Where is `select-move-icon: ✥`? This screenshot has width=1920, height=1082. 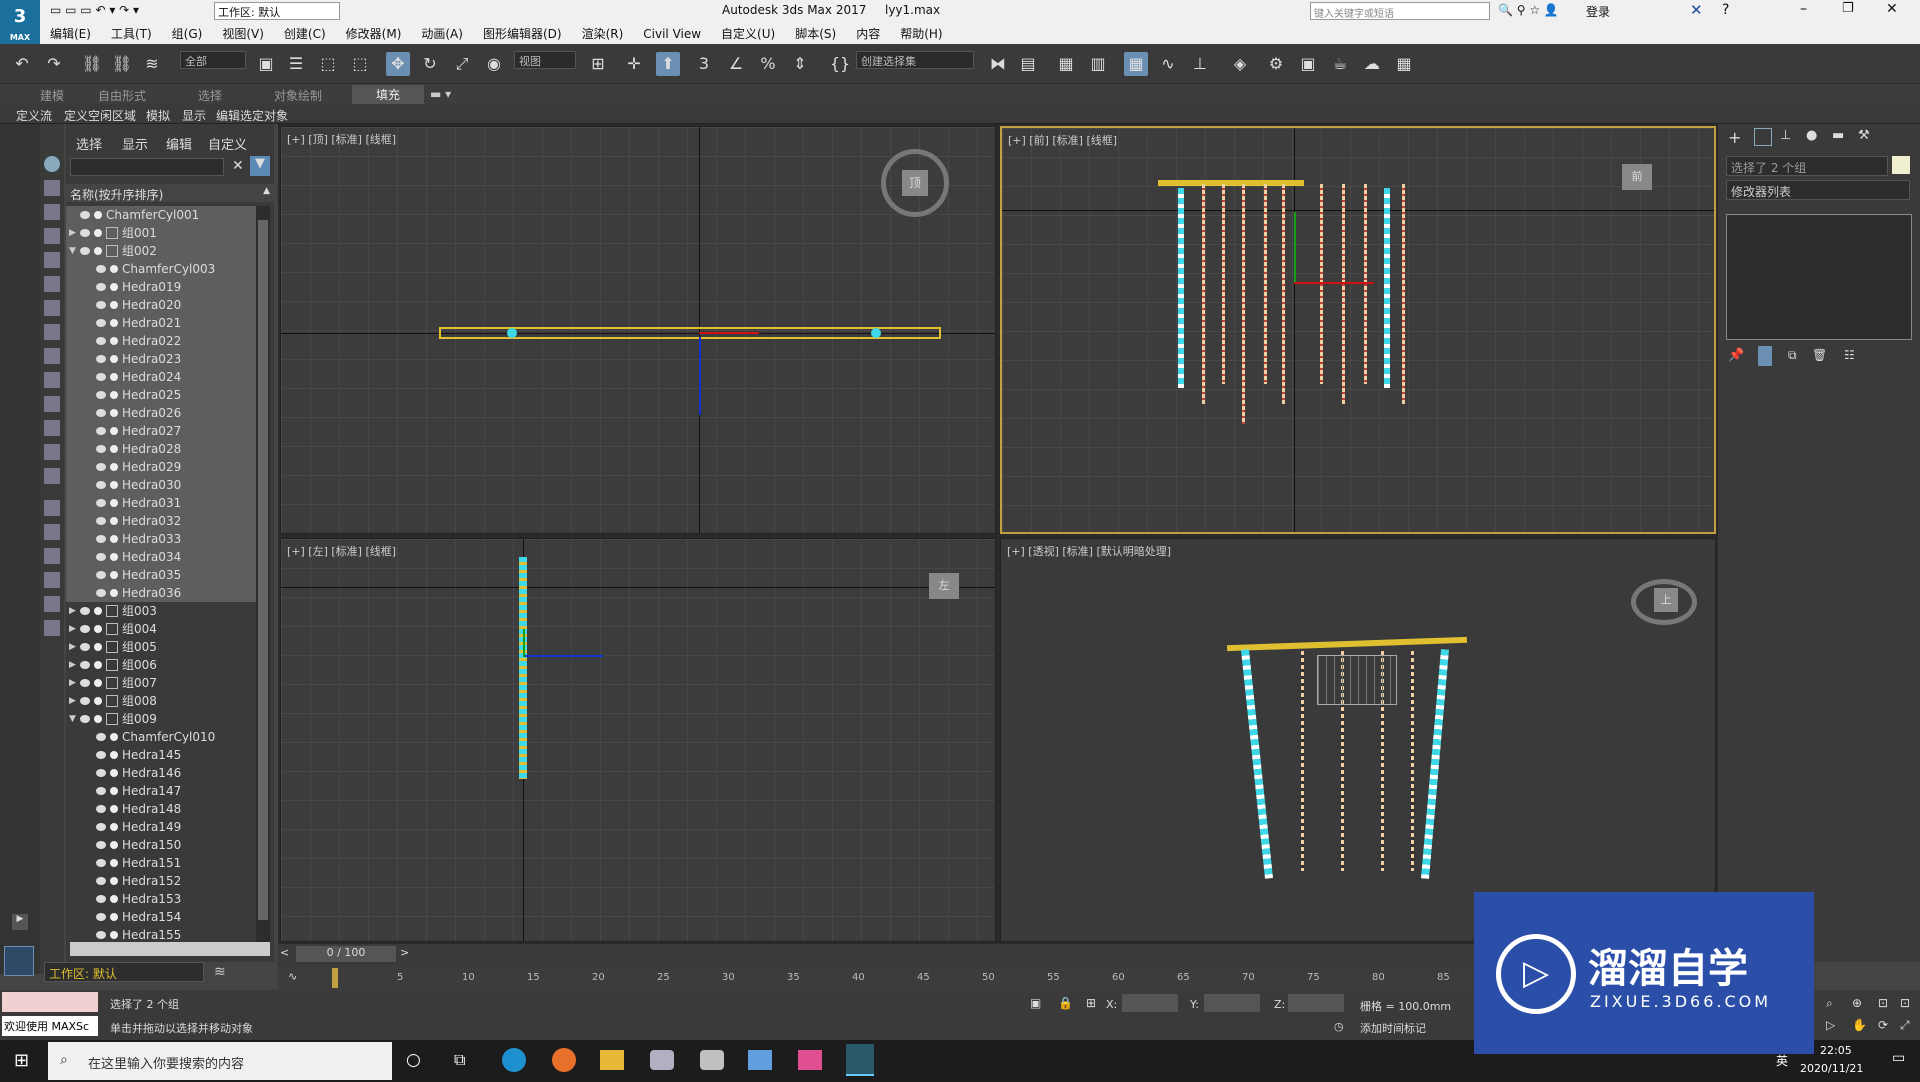
select-move-icon: ✥ is located at coordinates (398, 64).